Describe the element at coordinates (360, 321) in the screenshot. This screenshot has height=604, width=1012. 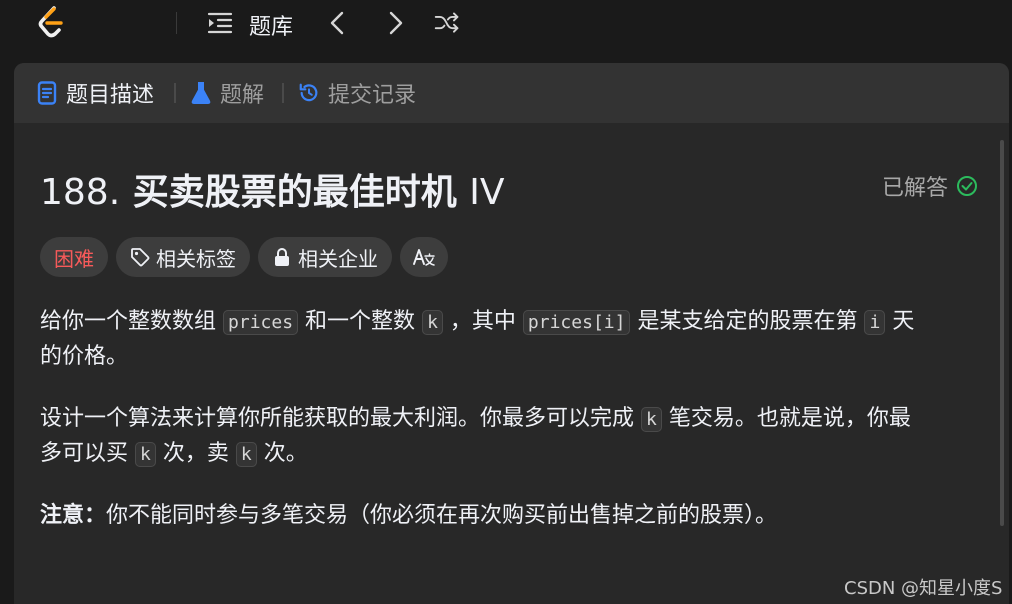
I see `text: 和一个整数` at that location.